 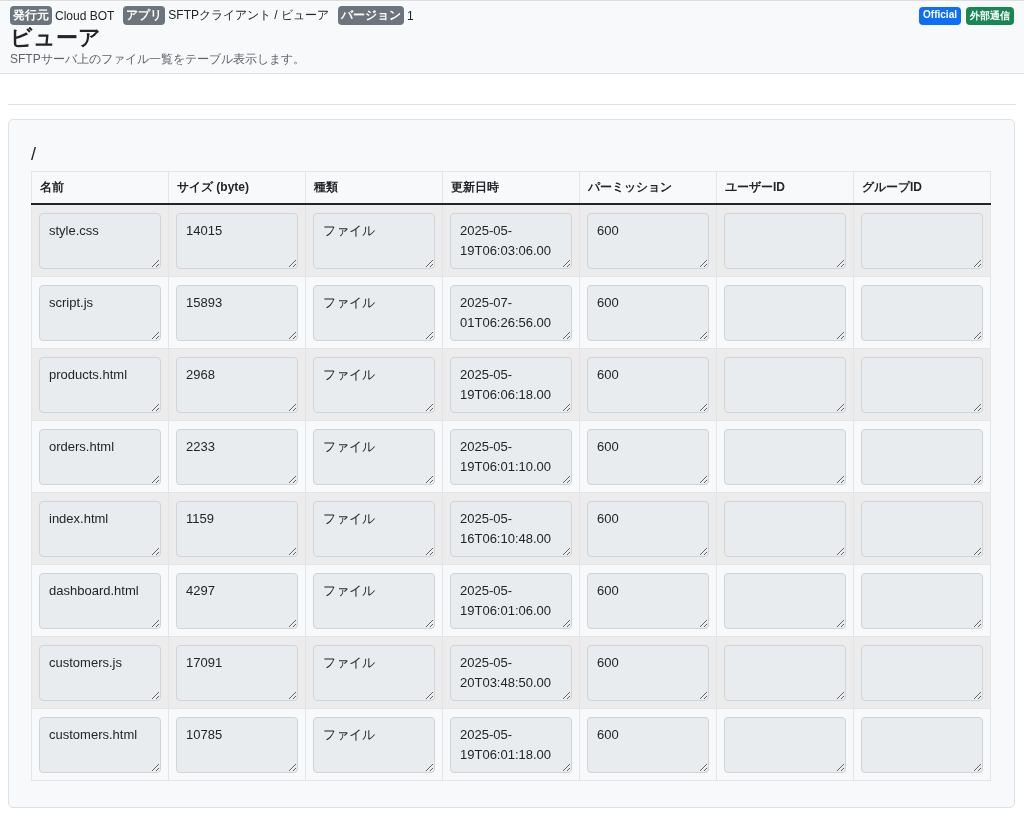 I want to click on cell-field: dashboard.html, so click(x=100, y=600).